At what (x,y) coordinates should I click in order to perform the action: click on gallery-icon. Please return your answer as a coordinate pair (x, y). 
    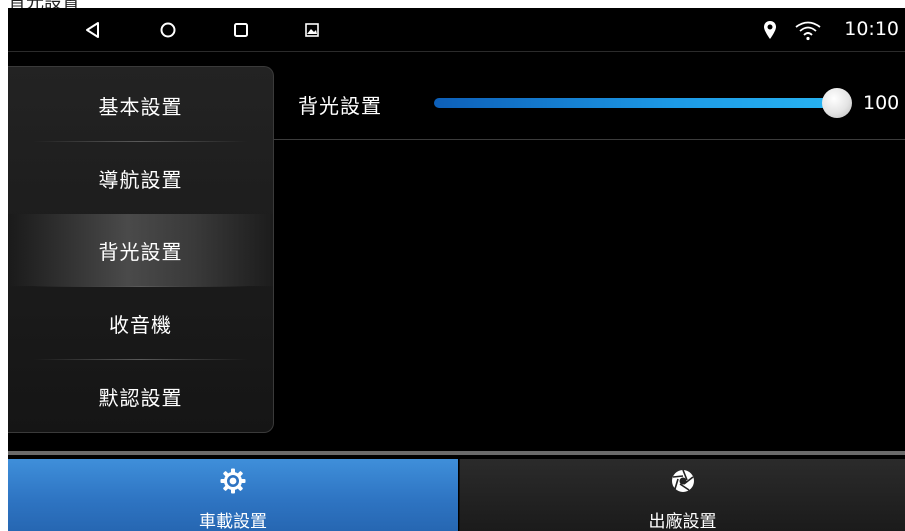
    Looking at the image, I should click on (312, 30).